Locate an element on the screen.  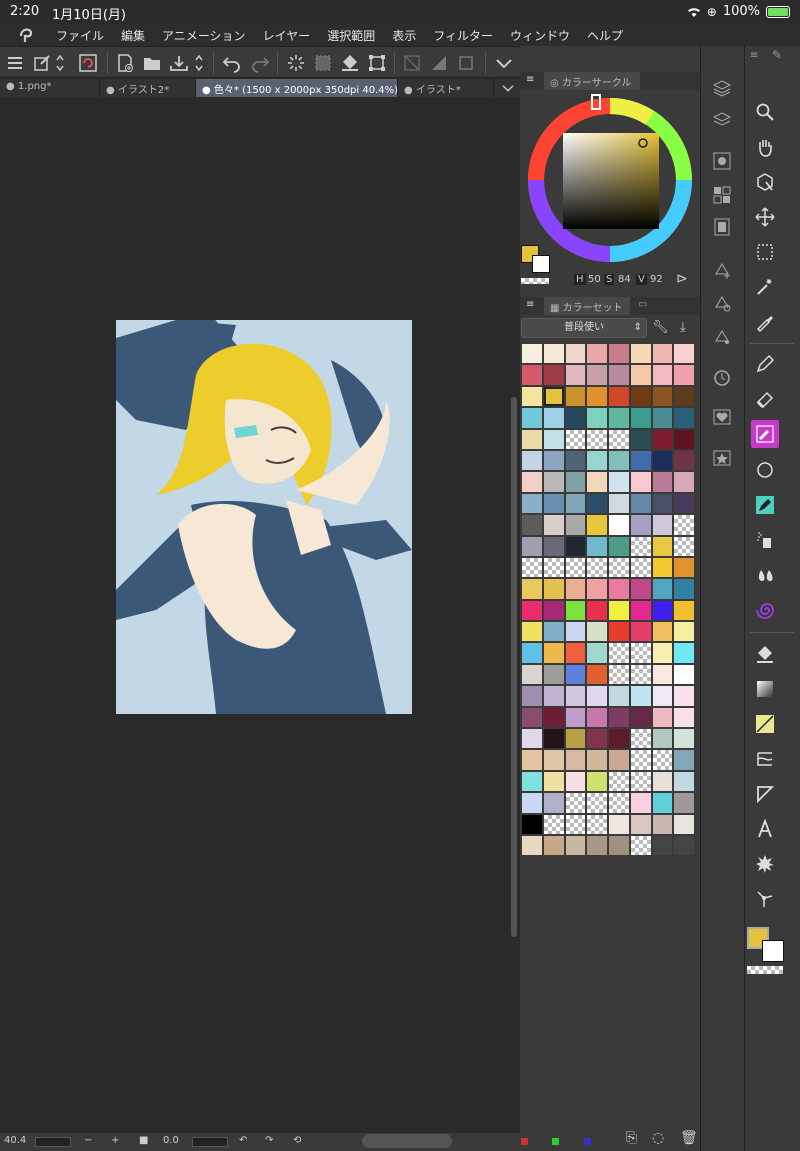
tab-iroiro: ● 色々* (1500 x 2000px 350dpi 40.4%) is located at coordinates (297, 88).